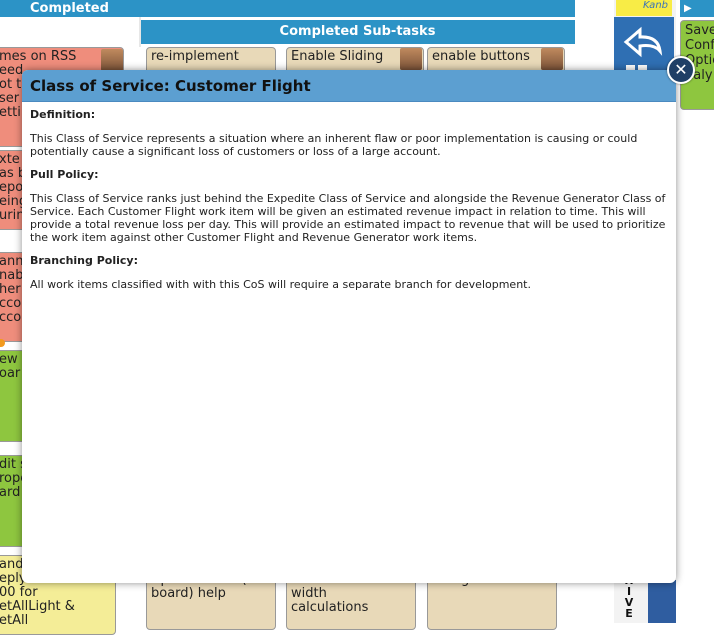 This screenshot has width=714, height=635. Describe the element at coordinates (64, 174) in the screenshot. I see `pull-policy-heading: Pull Policy:` at that location.